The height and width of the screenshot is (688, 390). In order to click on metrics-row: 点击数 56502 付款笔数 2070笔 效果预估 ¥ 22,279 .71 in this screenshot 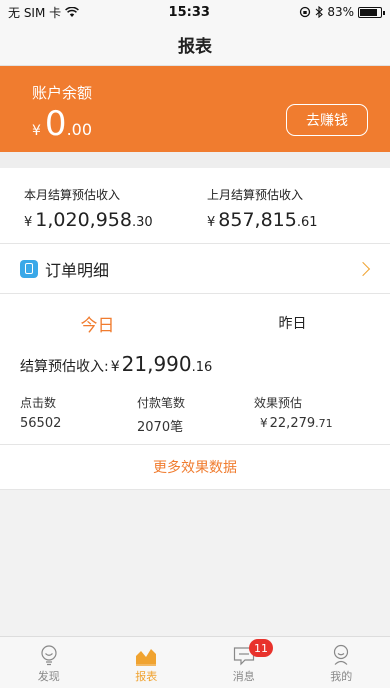, I will do `click(195, 419)`.